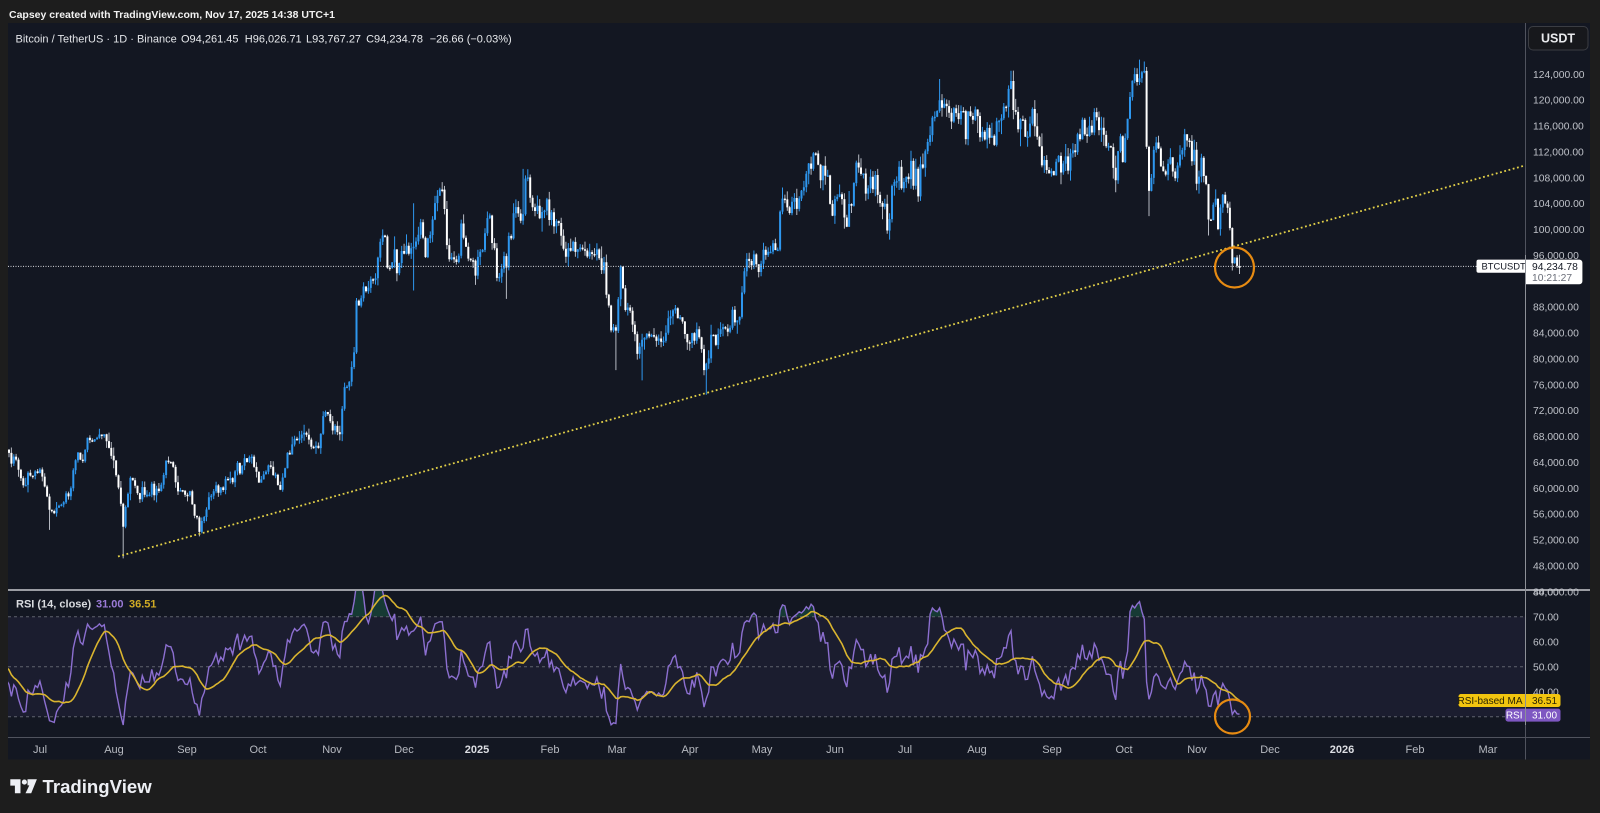 The width and height of the screenshot is (1600, 813). What do you see at coordinates (333, 39) in the screenshot?
I see `svg-text: L93,767.27` at bounding box center [333, 39].